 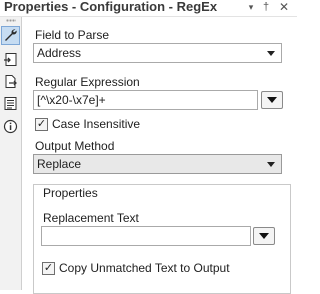 What do you see at coordinates (266, 7) in the screenshot?
I see `pin-icon: †` at bounding box center [266, 7].